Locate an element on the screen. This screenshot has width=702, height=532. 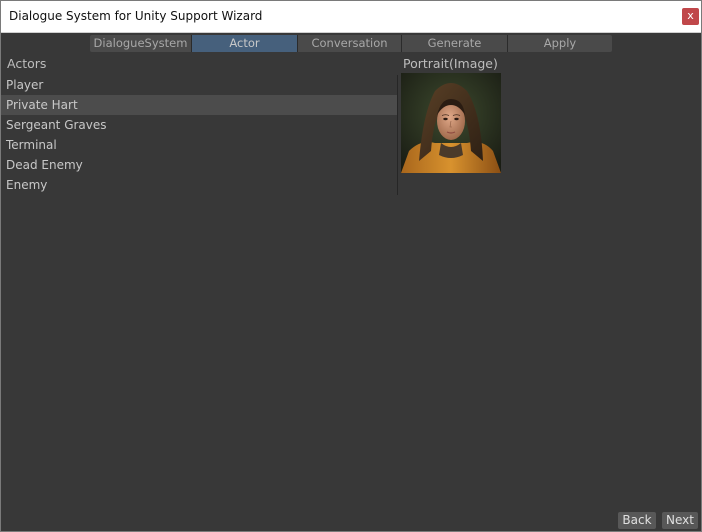
actor-item-private-hart: Private Hart is located at coordinates (199, 105).